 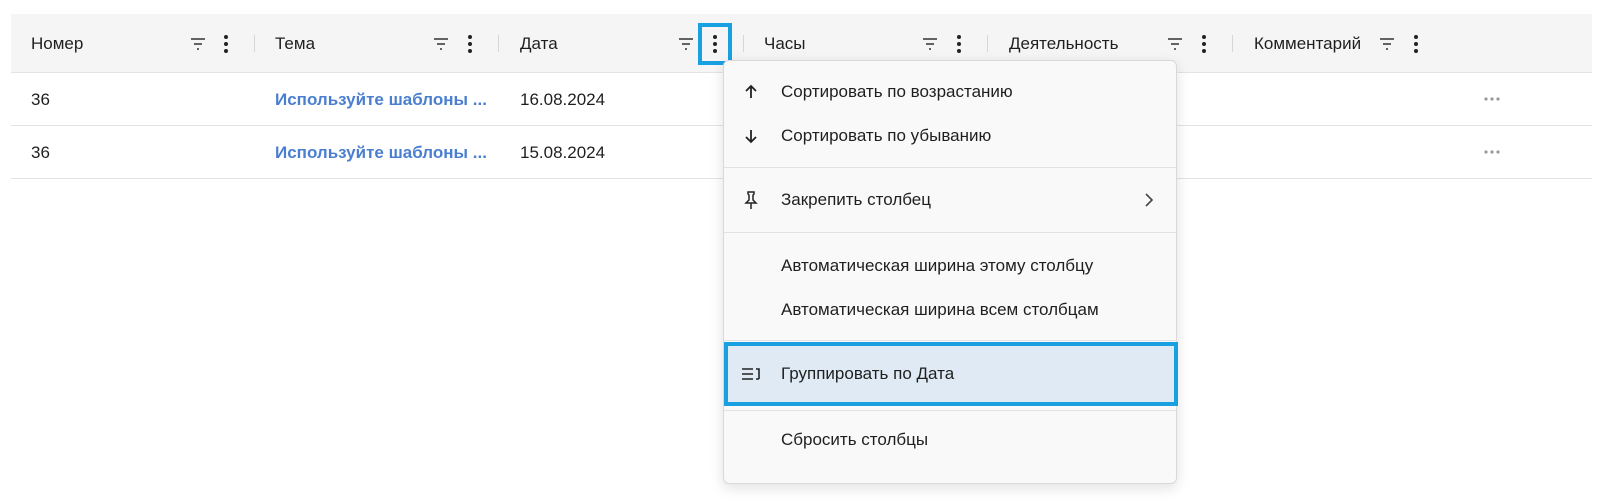 I want to click on arrow-up-icon, so click(x=751, y=91).